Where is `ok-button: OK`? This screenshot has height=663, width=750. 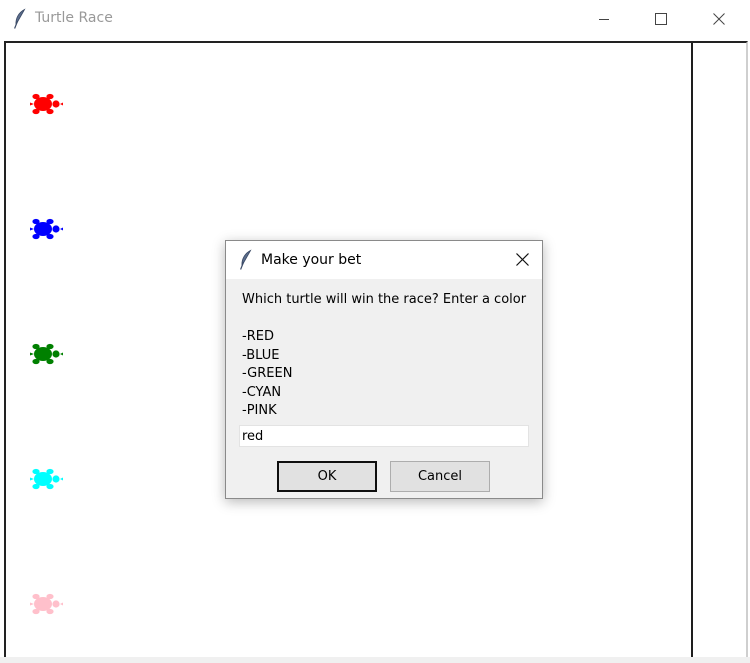 ok-button: OK is located at coordinates (327, 476).